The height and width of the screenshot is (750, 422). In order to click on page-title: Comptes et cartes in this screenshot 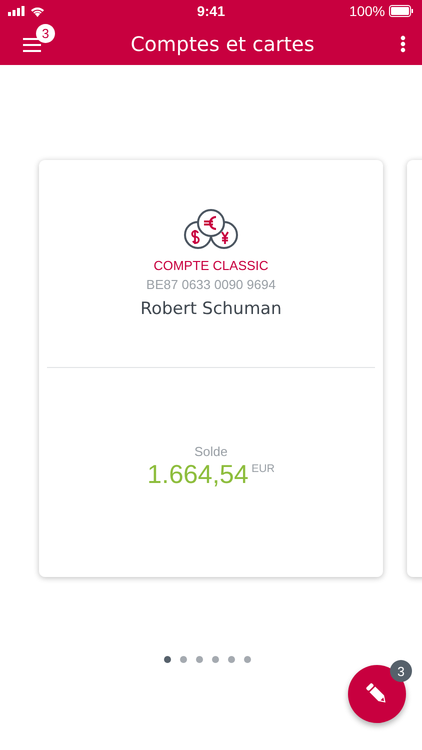, I will do `click(223, 44)`.